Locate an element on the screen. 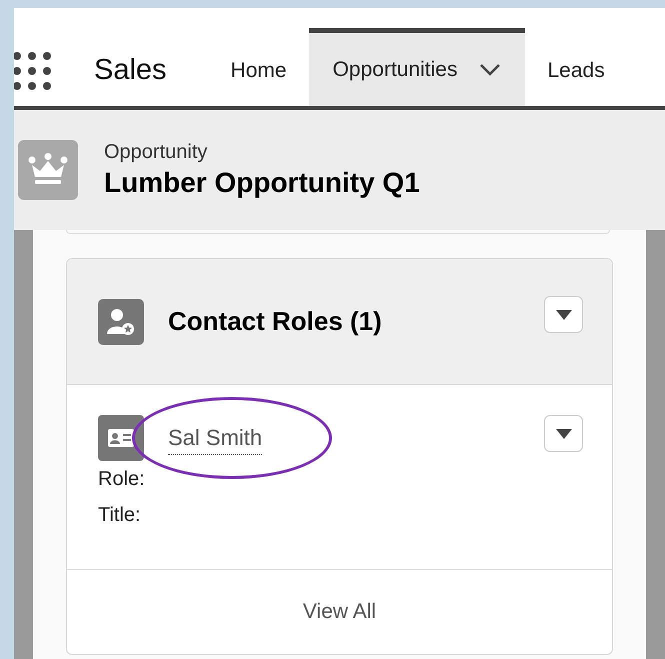 This screenshot has width=665, height=659. contact-card-icon is located at coordinates (121, 438).